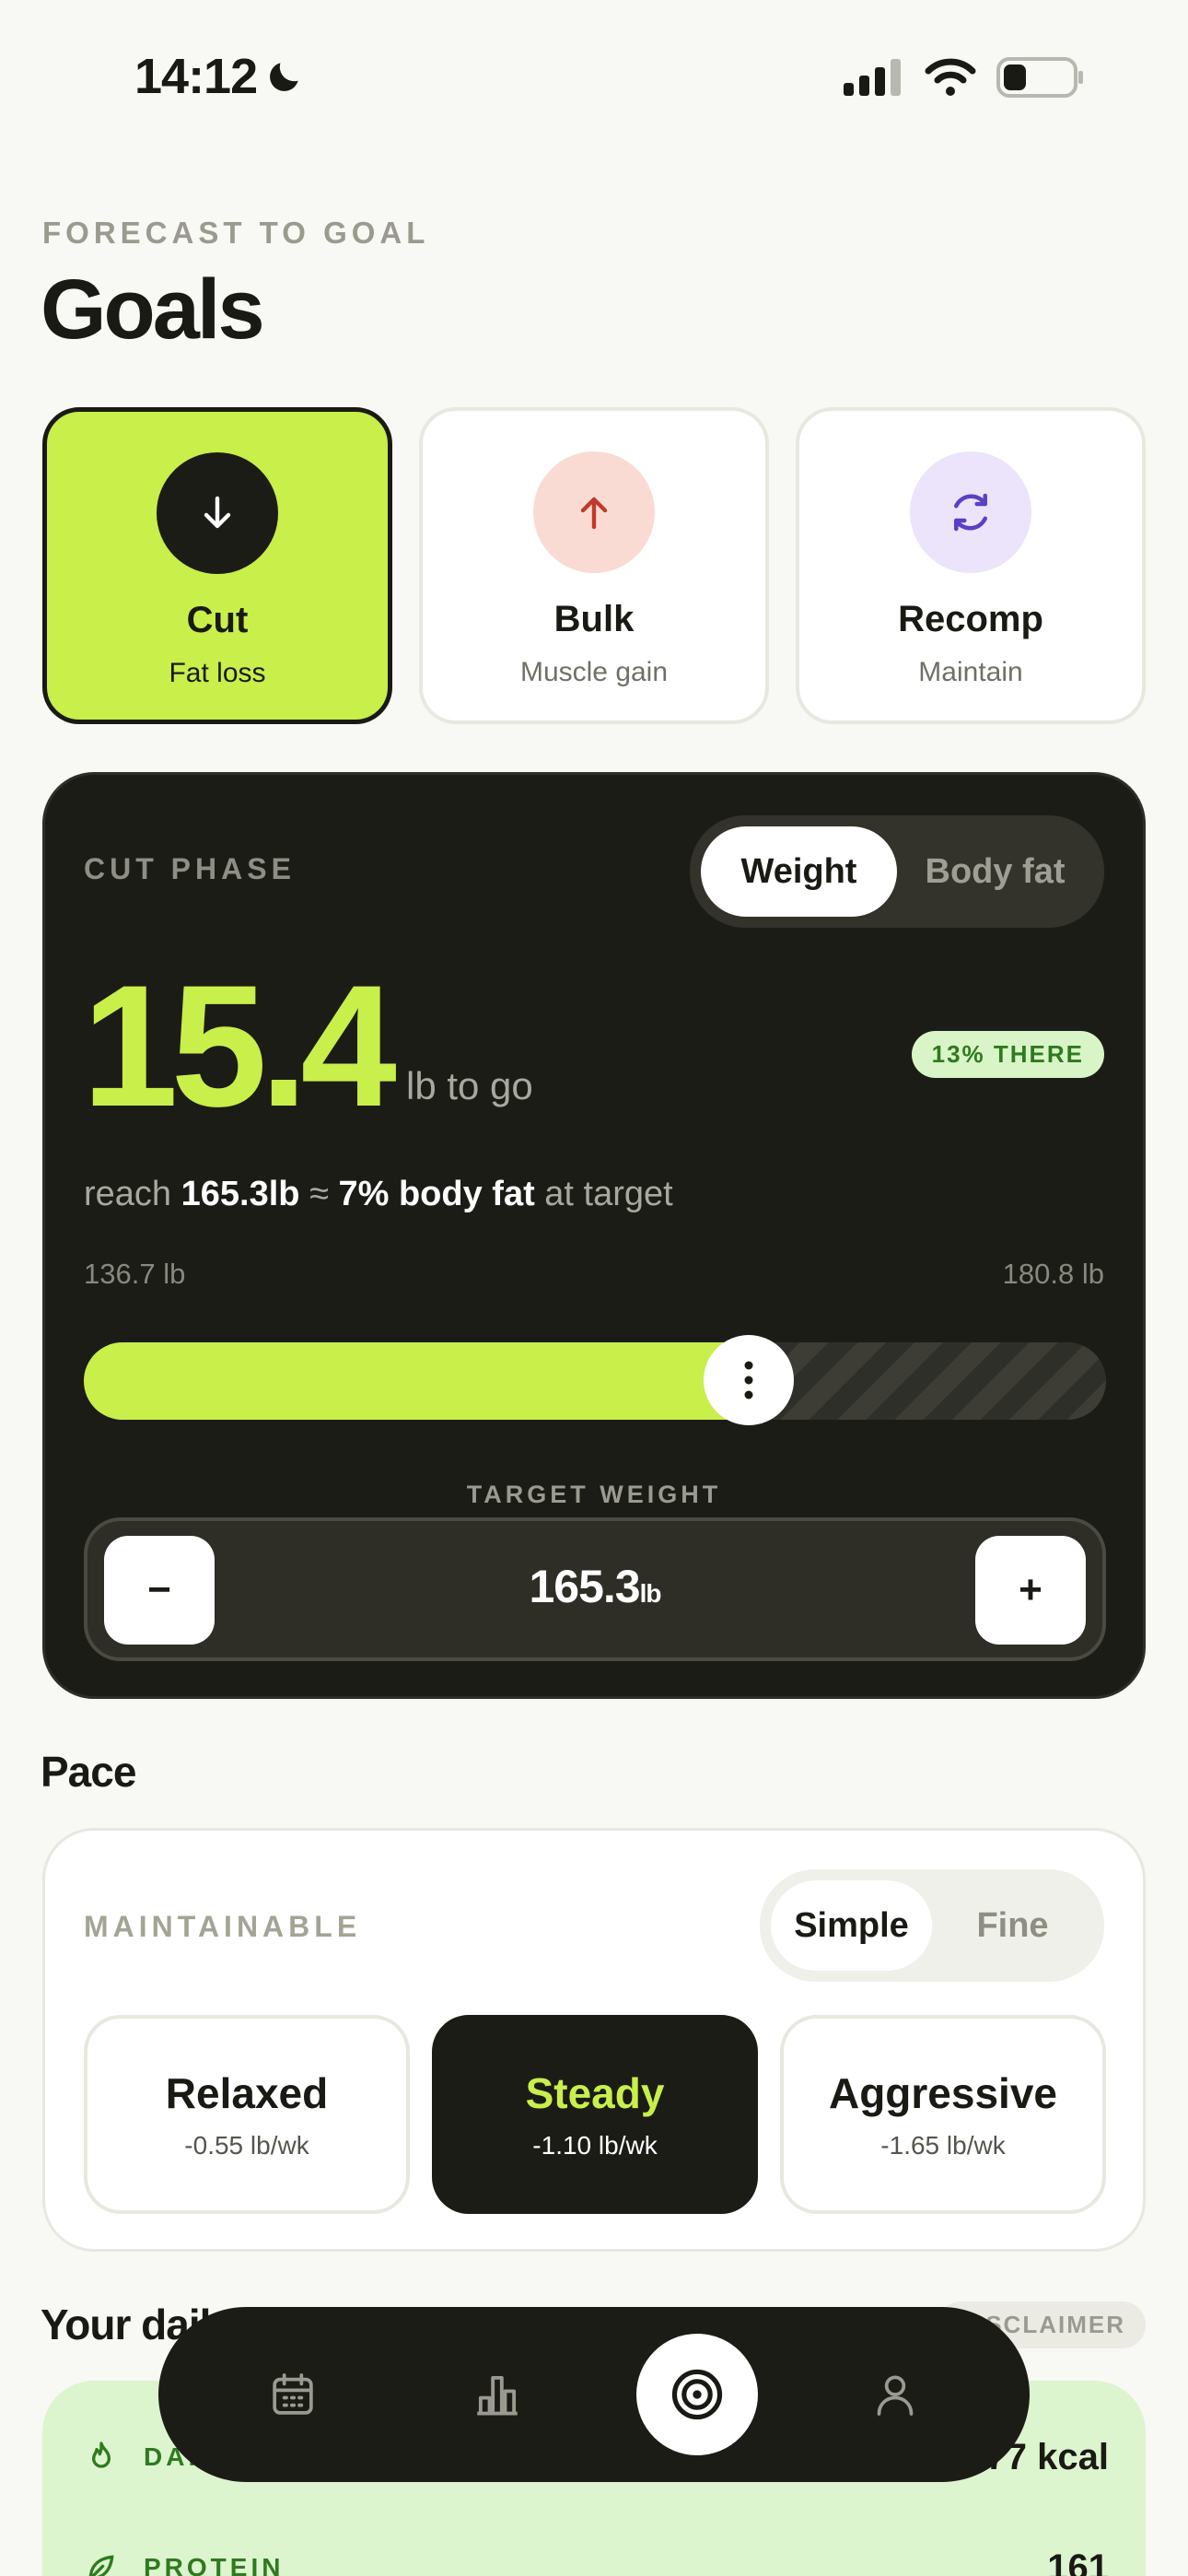  I want to click on progress-badge: 13% THERE, so click(1007, 1054).